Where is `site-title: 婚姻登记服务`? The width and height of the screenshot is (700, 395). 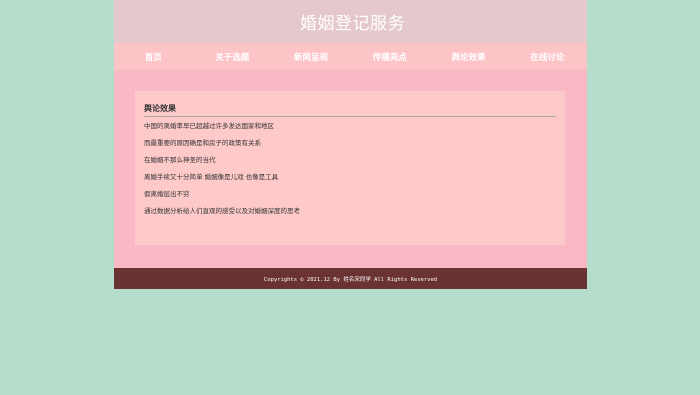 site-title: 婚姻登记服务 is located at coordinates (352, 24).